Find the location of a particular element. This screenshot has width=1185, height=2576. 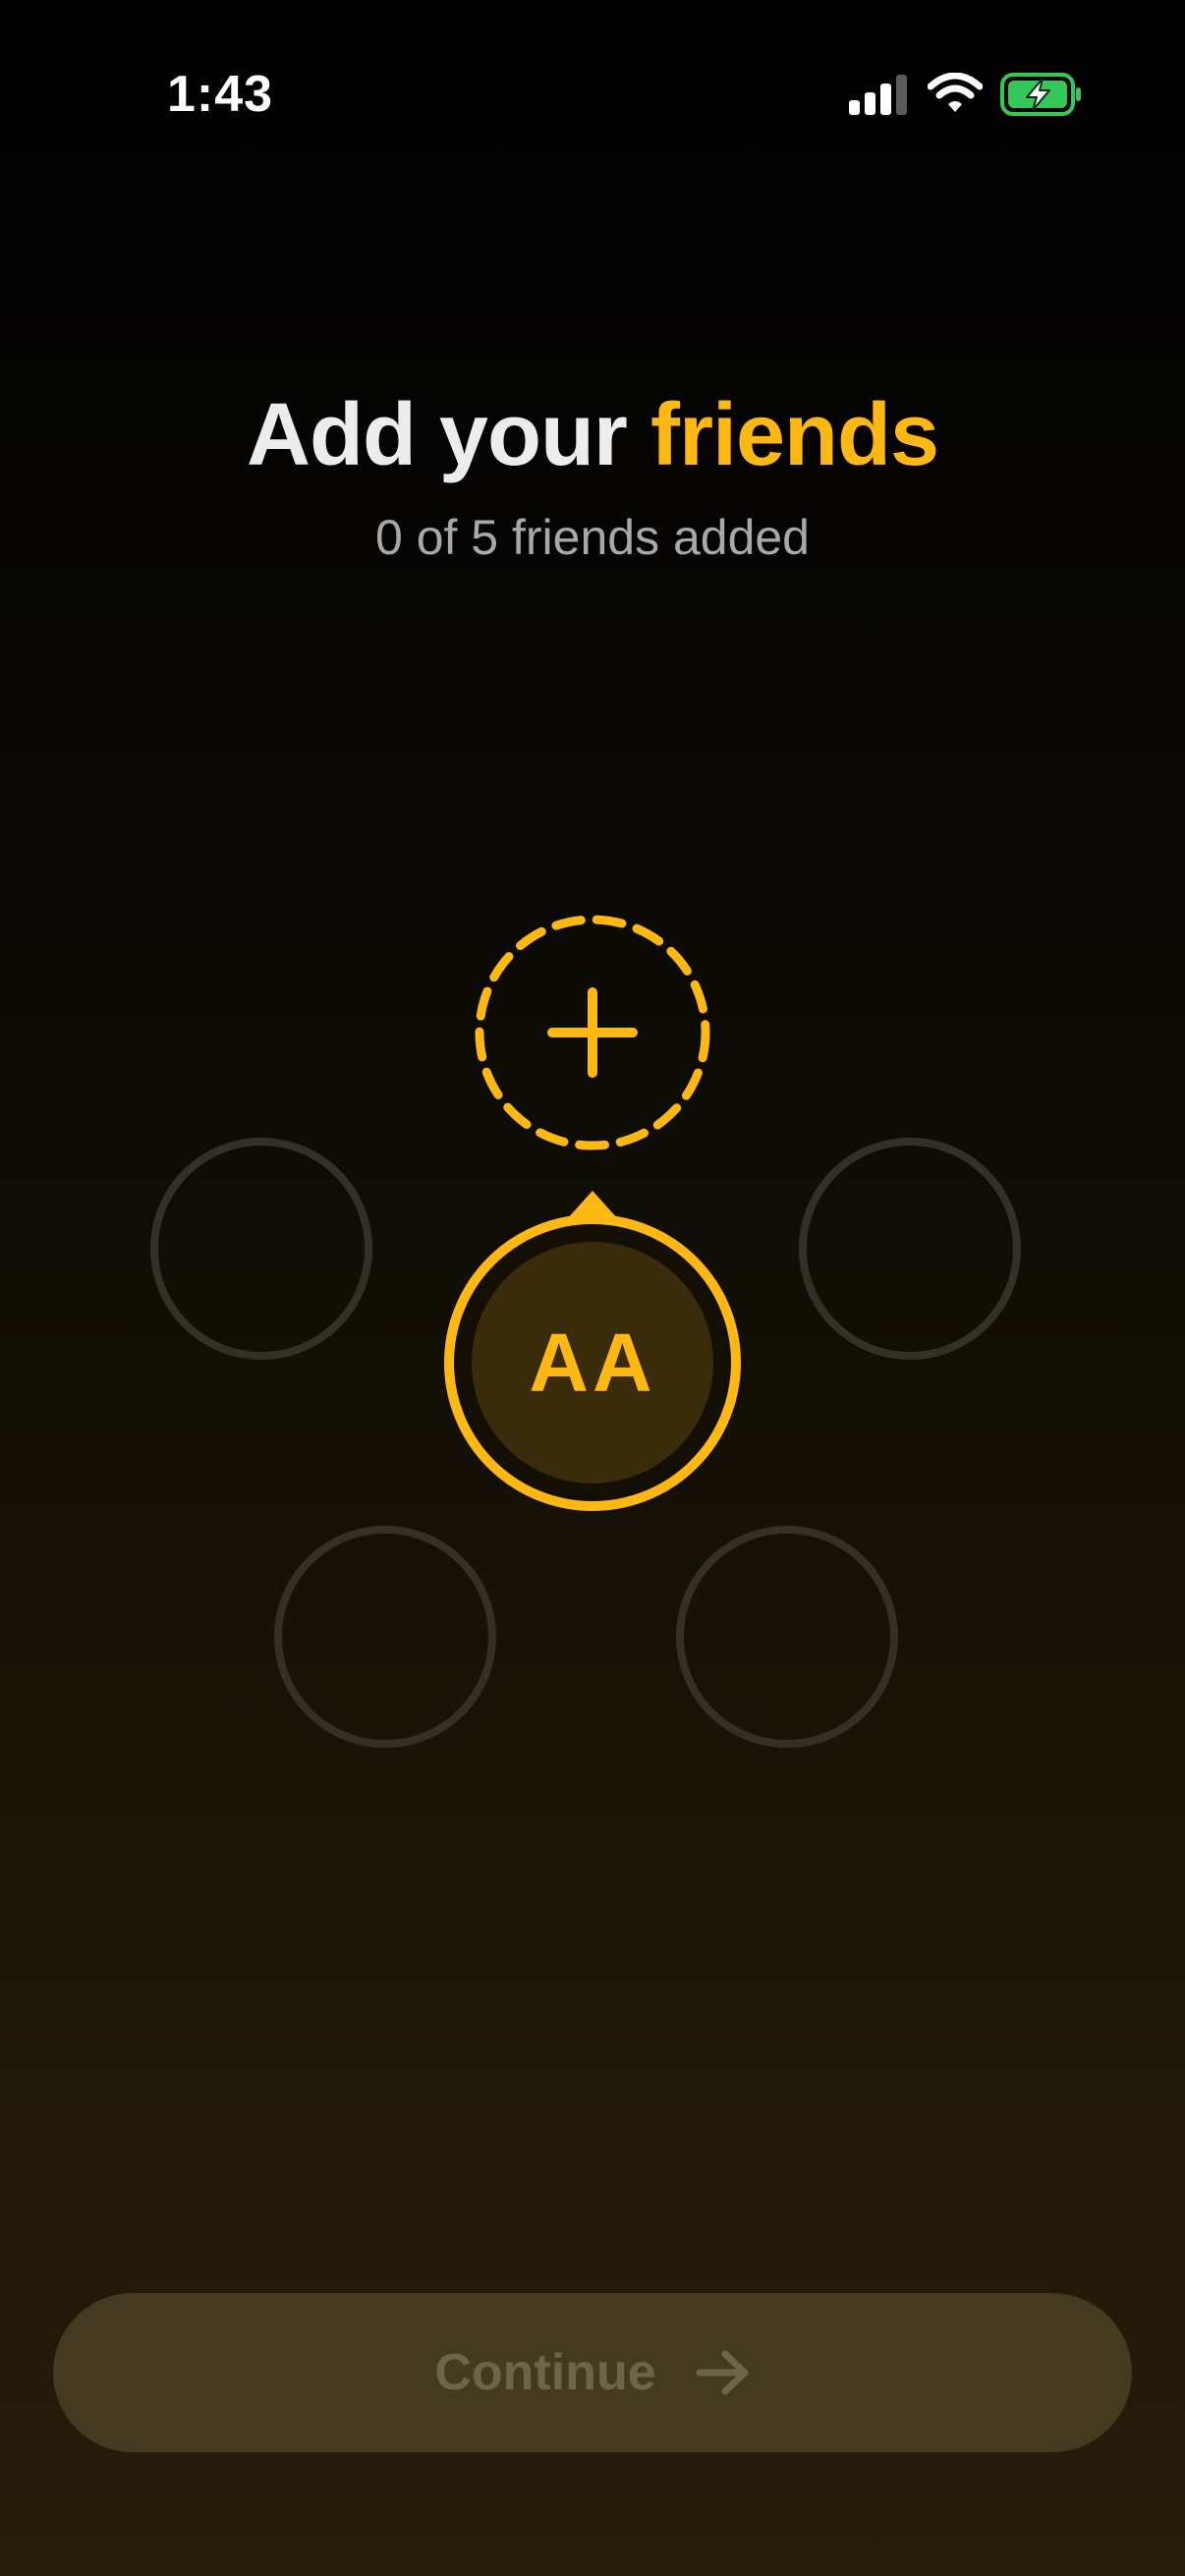

avatar-inner: AA is located at coordinates (592, 1363).